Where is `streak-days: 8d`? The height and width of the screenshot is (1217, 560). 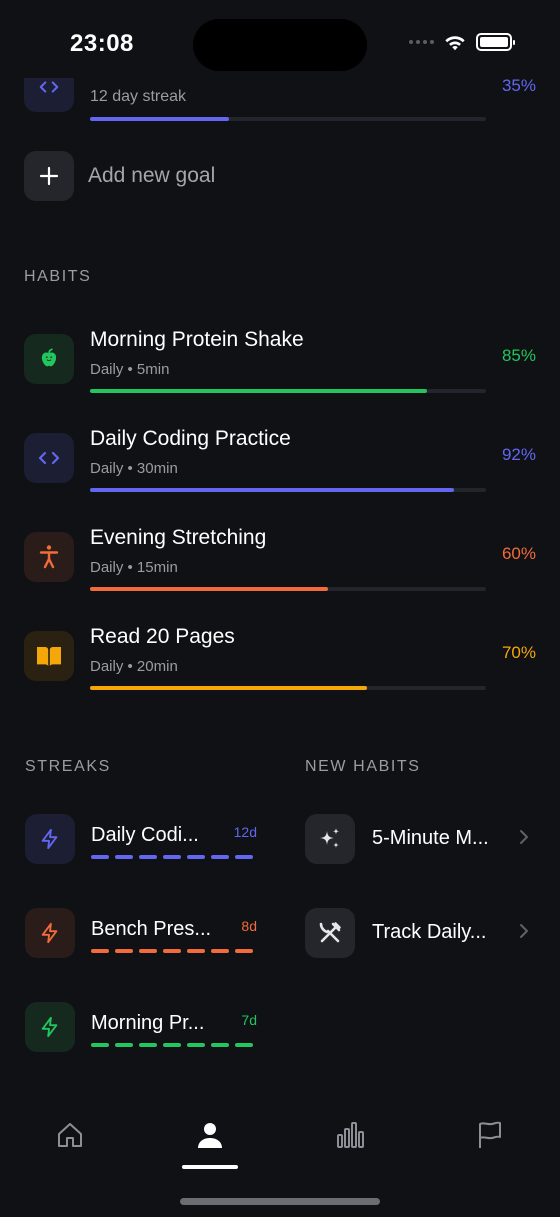 streak-days: 8d is located at coordinates (249, 926).